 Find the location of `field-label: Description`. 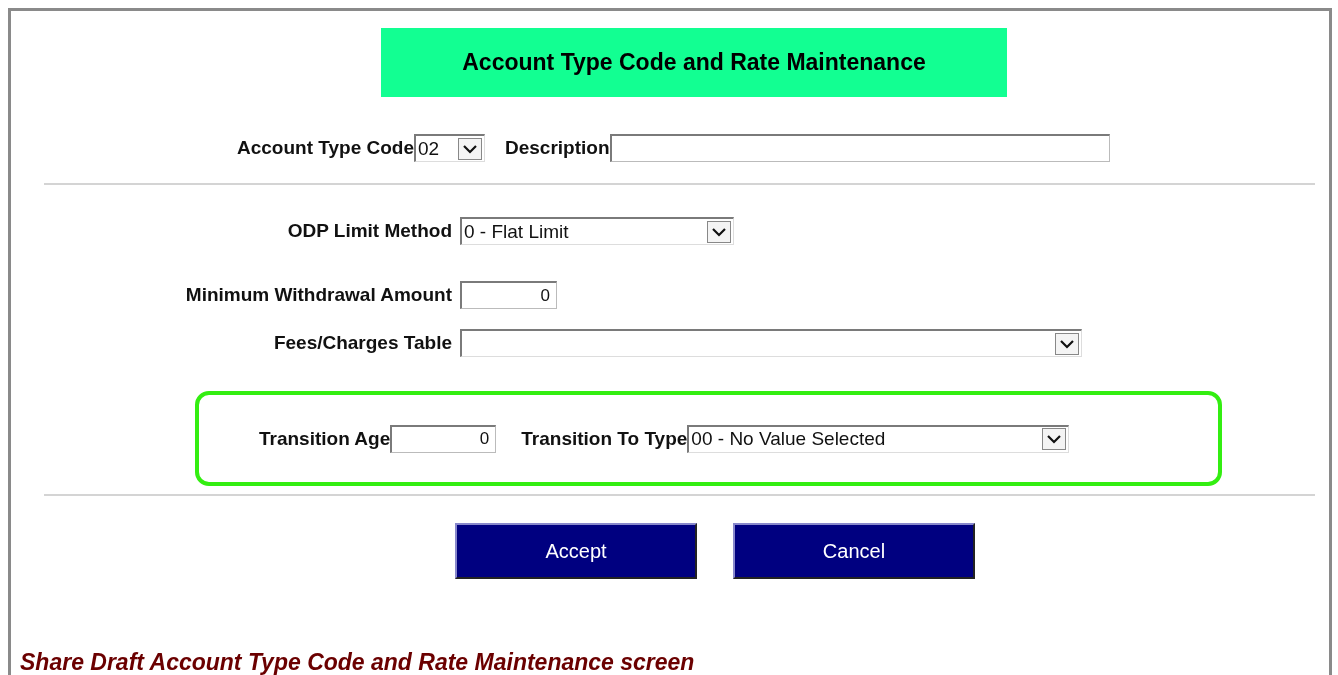

field-label: Description is located at coordinates (557, 148).